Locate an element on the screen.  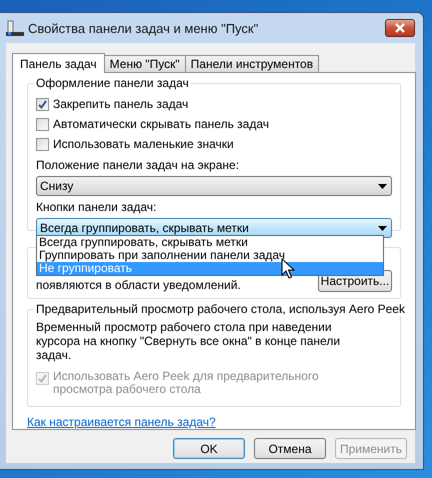
checkbox-label: Автоматически скрывать панель задач is located at coordinates (161, 124).